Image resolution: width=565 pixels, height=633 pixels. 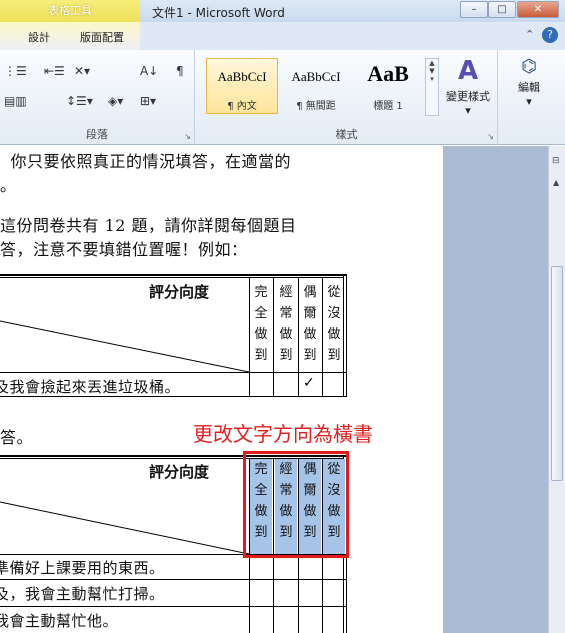 What do you see at coordinates (538, 9) in the screenshot?
I see `close-button: ✕` at bounding box center [538, 9].